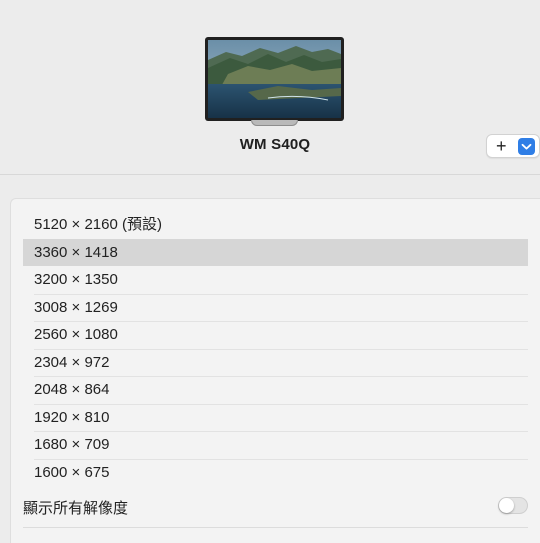  I want to click on resolution-option: 1680 × 709, so click(275, 445).